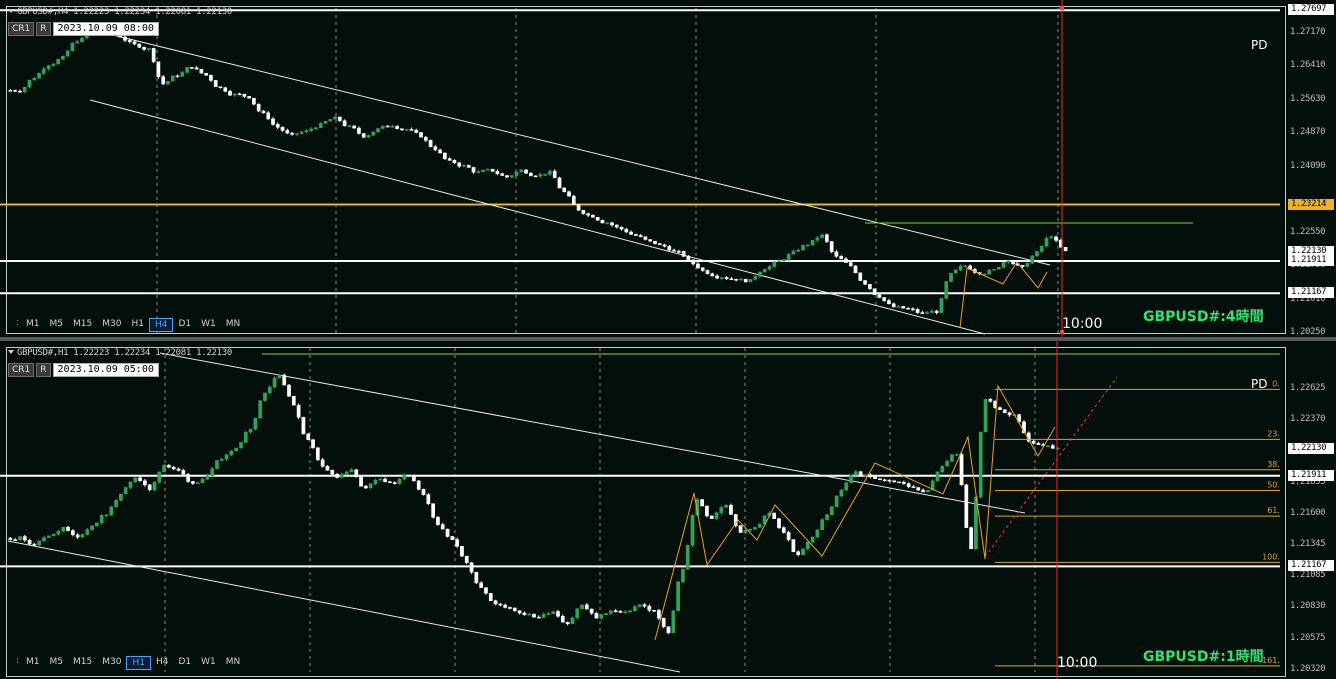 The width and height of the screenshot is (1336, 679). What do you see at coordinates (105, 370) in the screenshot?
I see `datetime-box: 2023.10.09 05:00` at bounding box center [105, 370].